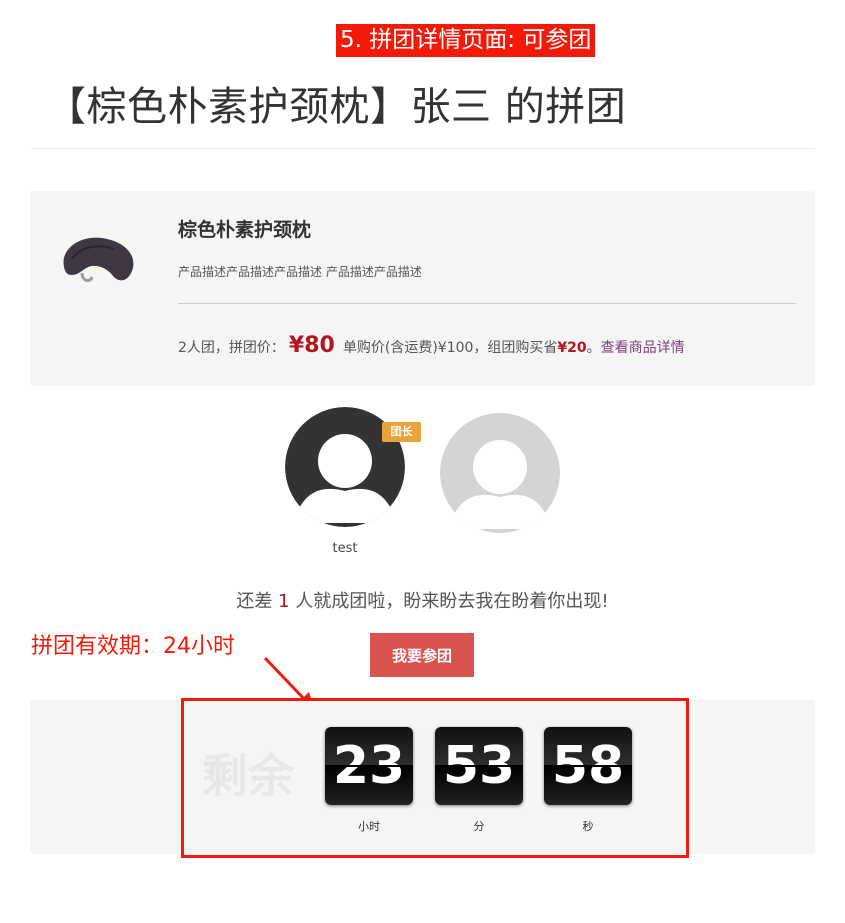 The width and height of the screenshot is (845, 923). I want to click on group-status-message: 还差 1 人就成团啦，盼来盼去我在盼着你出现!, so click(422, 600).